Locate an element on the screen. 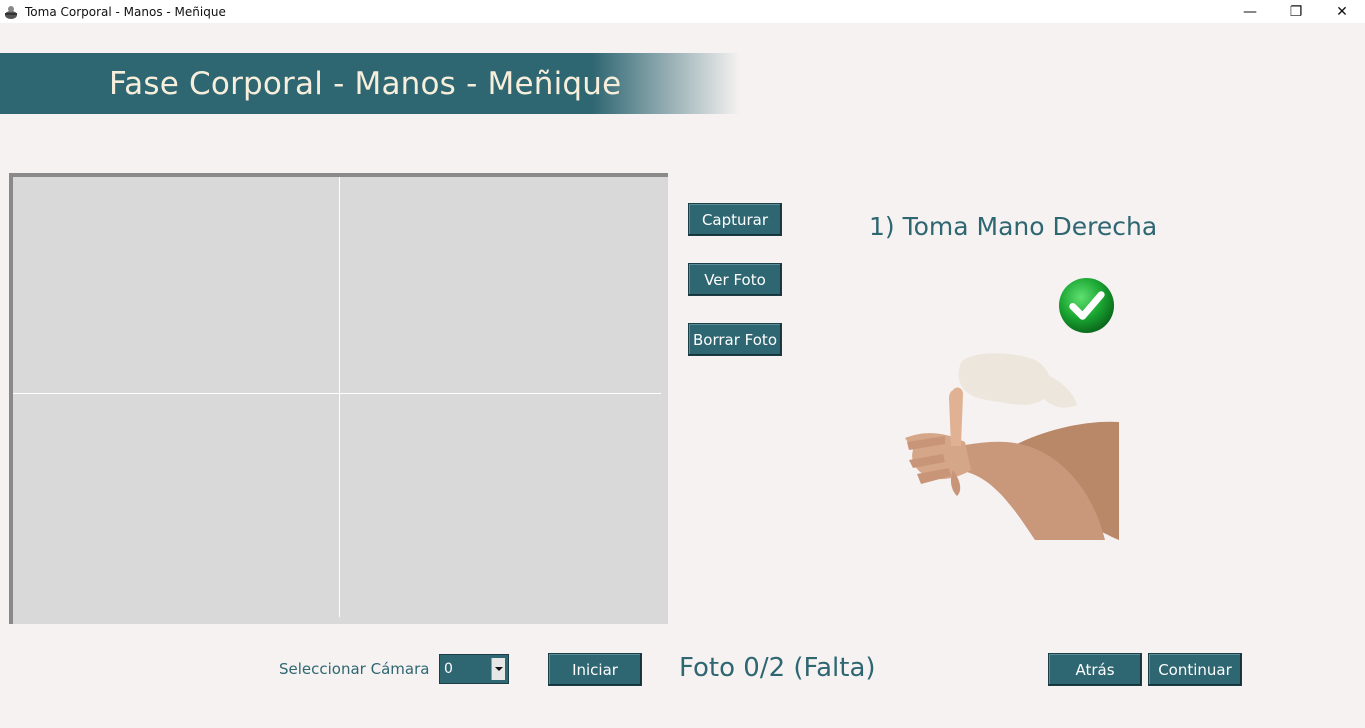 The width and height of the screenshot is (1365, 728). close-icon: ✕ is located at coordinates (1342, 11).